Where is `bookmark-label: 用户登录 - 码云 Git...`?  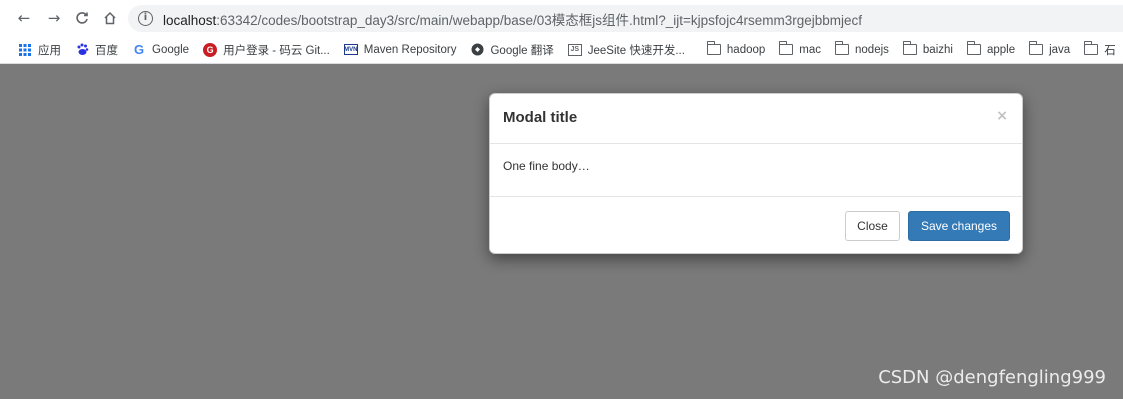
bookmark-label: 用户登录 - 码云 Git... is located at coordinates (276, 50).